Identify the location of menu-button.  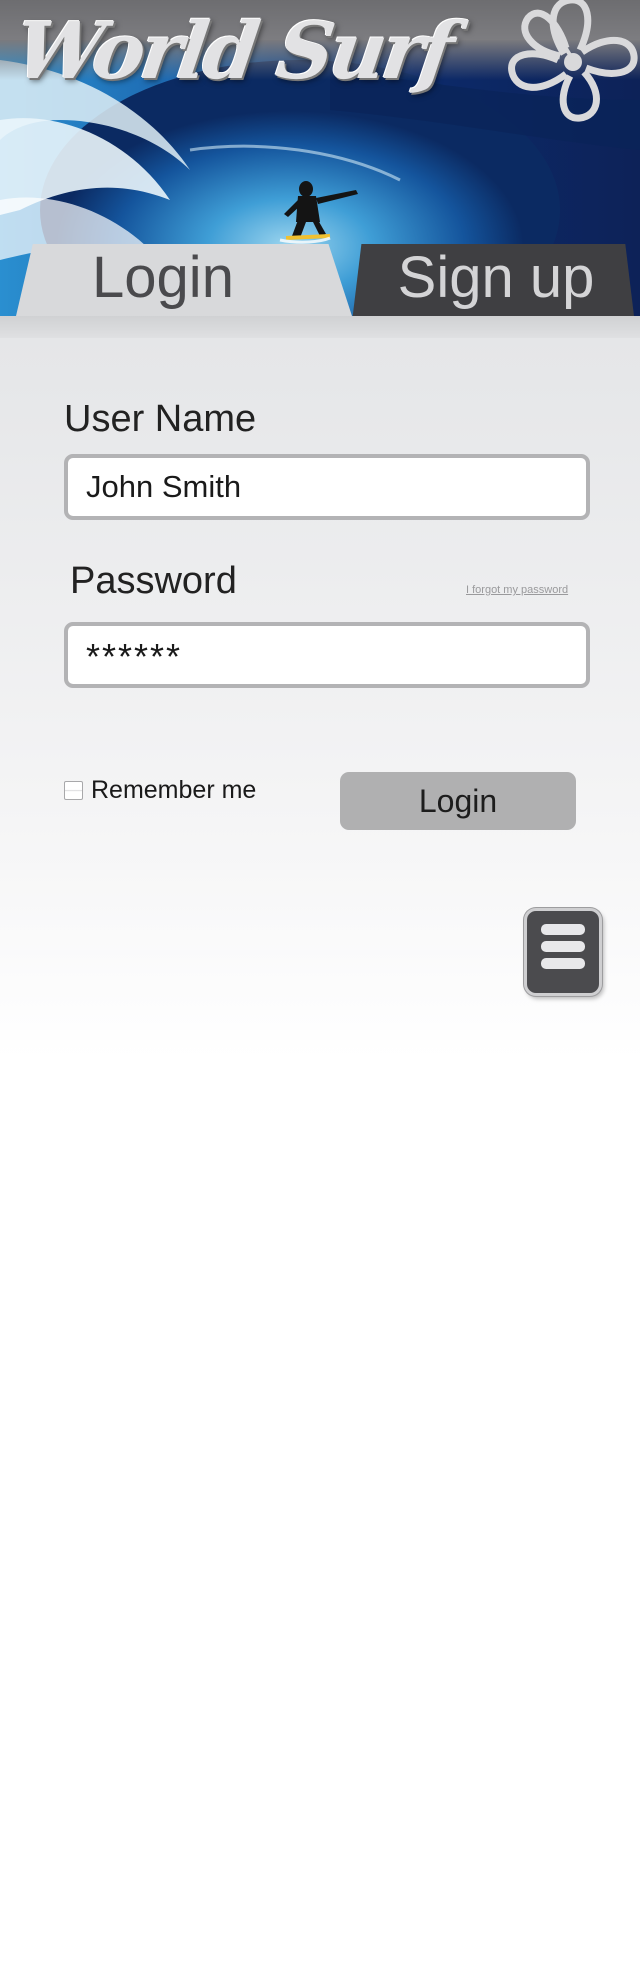
(563, 952).